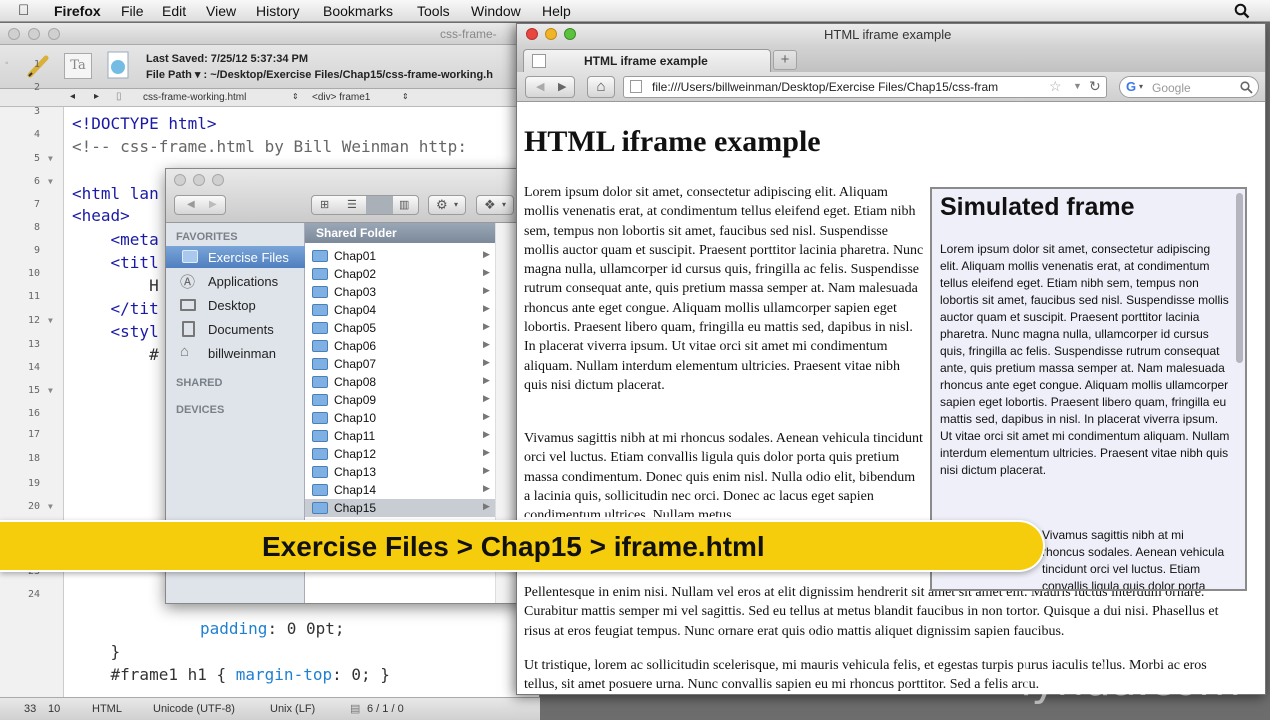 Image resolution: width=1270 pixels, height=720 pixels. What do you see at coordinates (400, 346) in the screenshot?
I see `folder-row: Chap06 ▶` at bounding box center [400, 346].